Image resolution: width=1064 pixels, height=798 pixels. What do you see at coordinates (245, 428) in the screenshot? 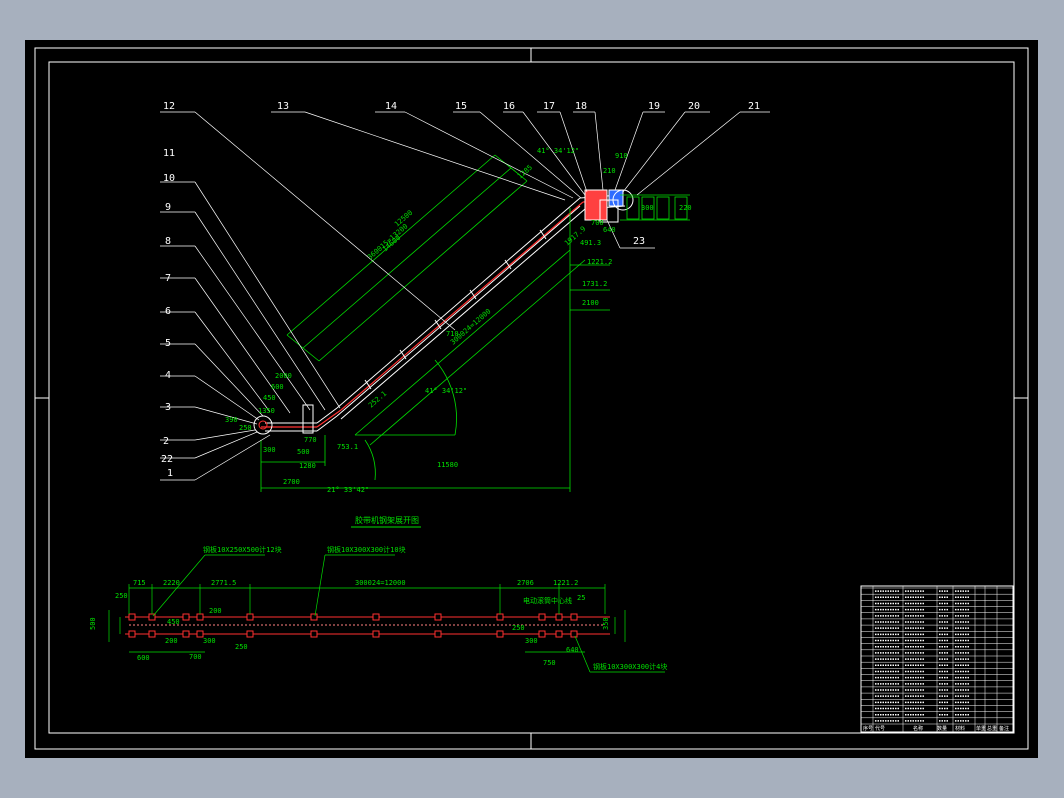
I see `dim-250: 250` at bounding box center [245, 428].